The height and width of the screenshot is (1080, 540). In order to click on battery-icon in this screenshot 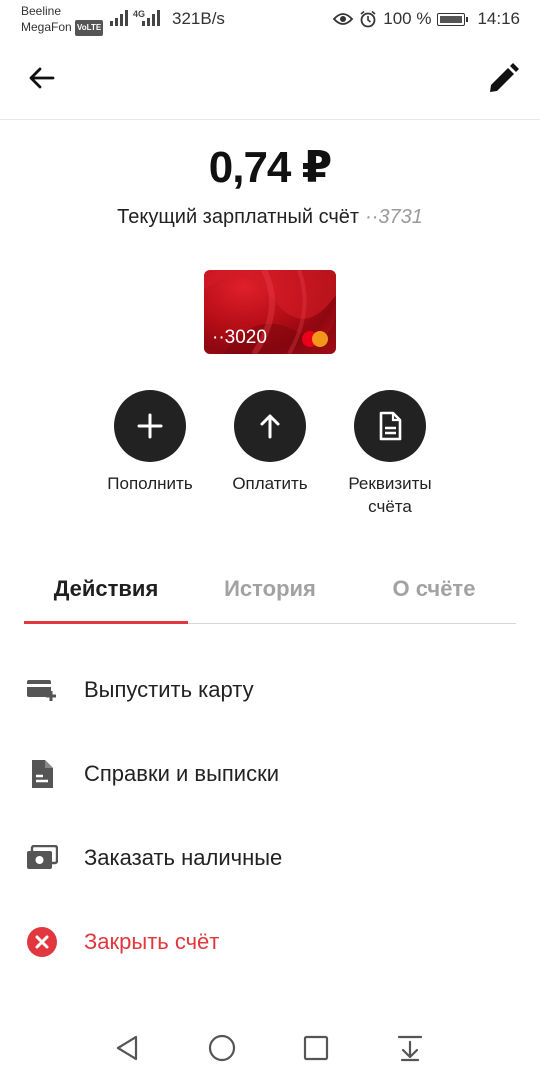, I will do `click(453, 19)`.